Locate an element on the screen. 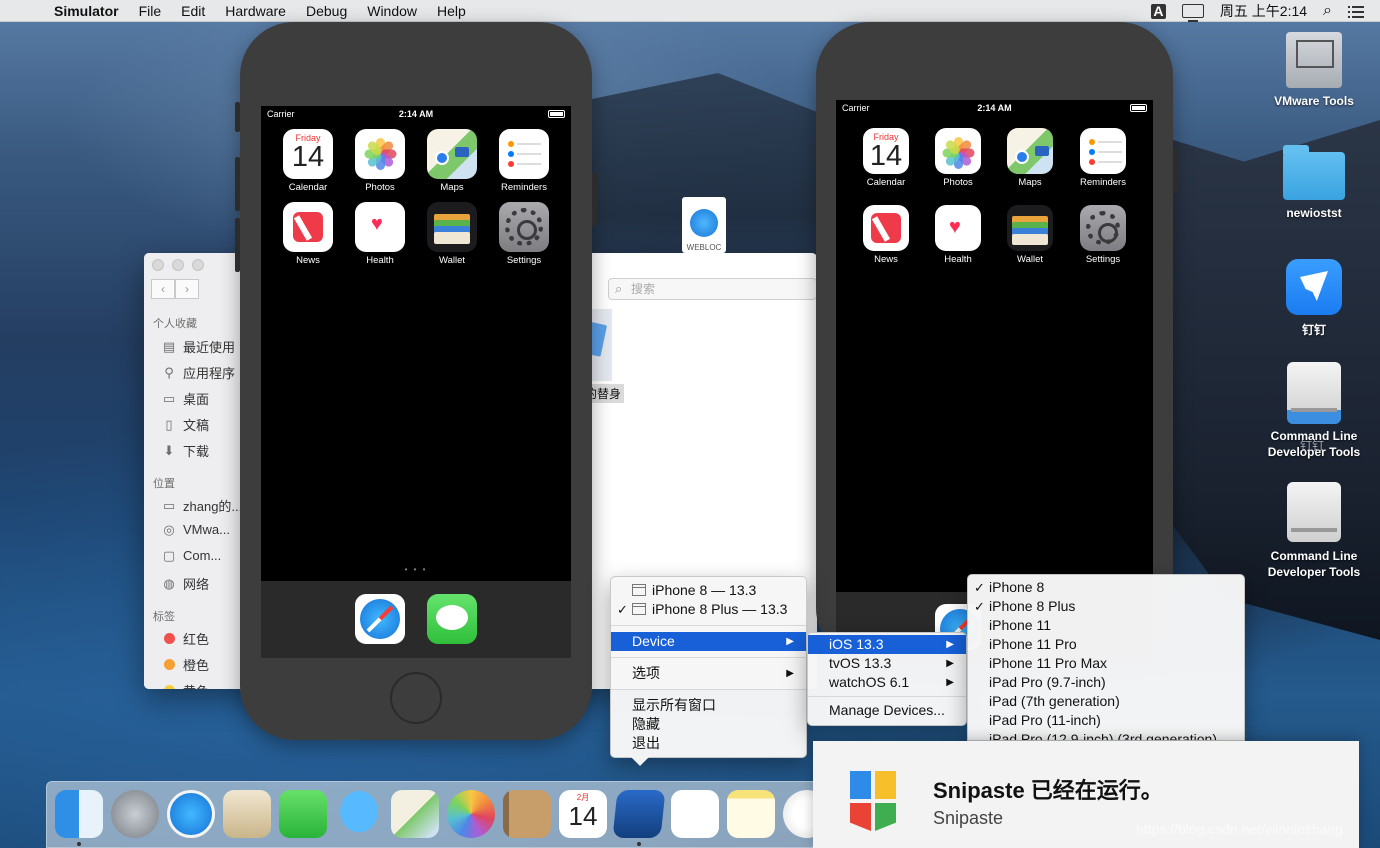 The width and height of the screenshot is (1380, 848). finder-icon is located at coordinates (79, 814).